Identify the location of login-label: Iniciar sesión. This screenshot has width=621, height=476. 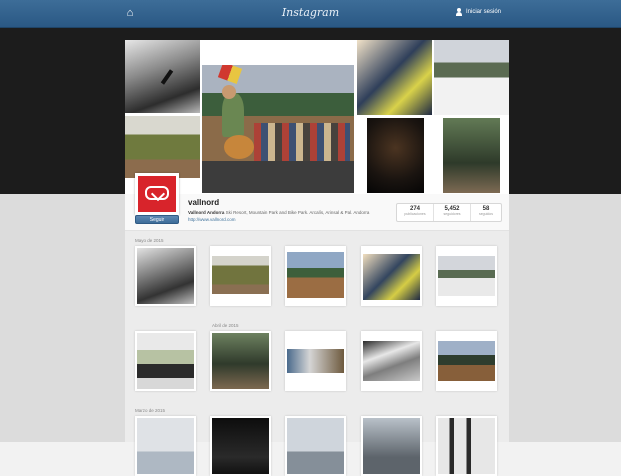
(483, 12).